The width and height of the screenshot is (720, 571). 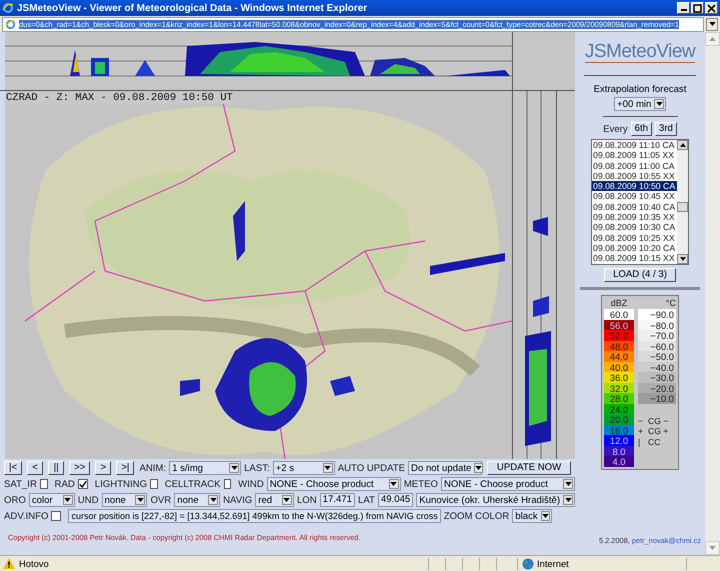 I want to click on update-now-button: UPDATE NOW, so click(x=529, y=468).